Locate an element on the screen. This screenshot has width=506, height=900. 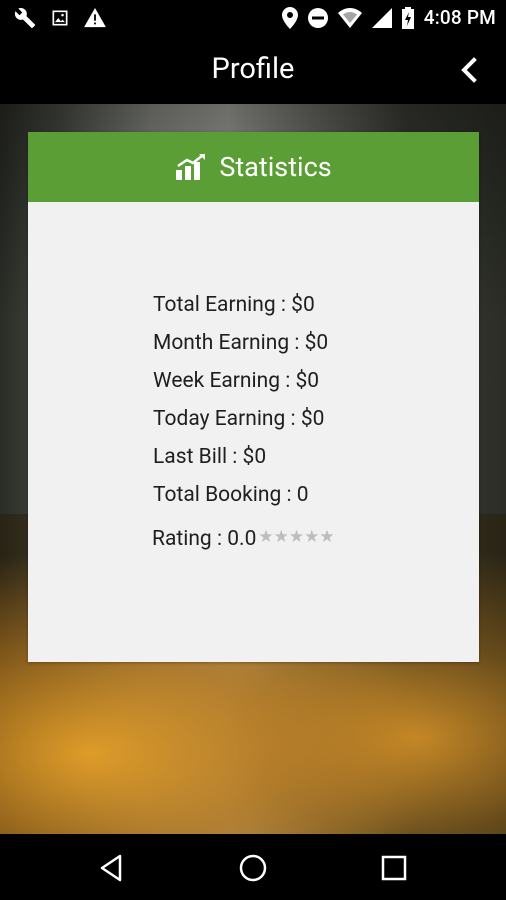
warning-icon is located at coordinates (95, 18).